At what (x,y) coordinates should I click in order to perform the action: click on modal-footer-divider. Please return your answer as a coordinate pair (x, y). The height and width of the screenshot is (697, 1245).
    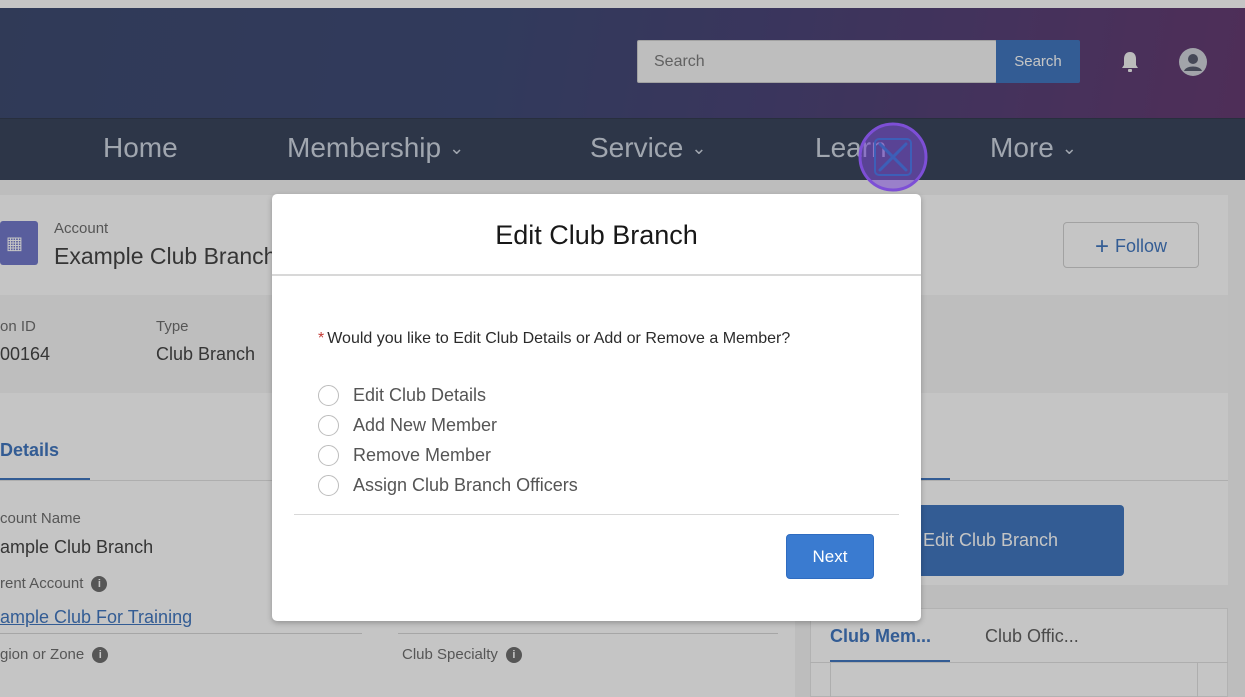
    Looking at the image, I should click on (596, 514).